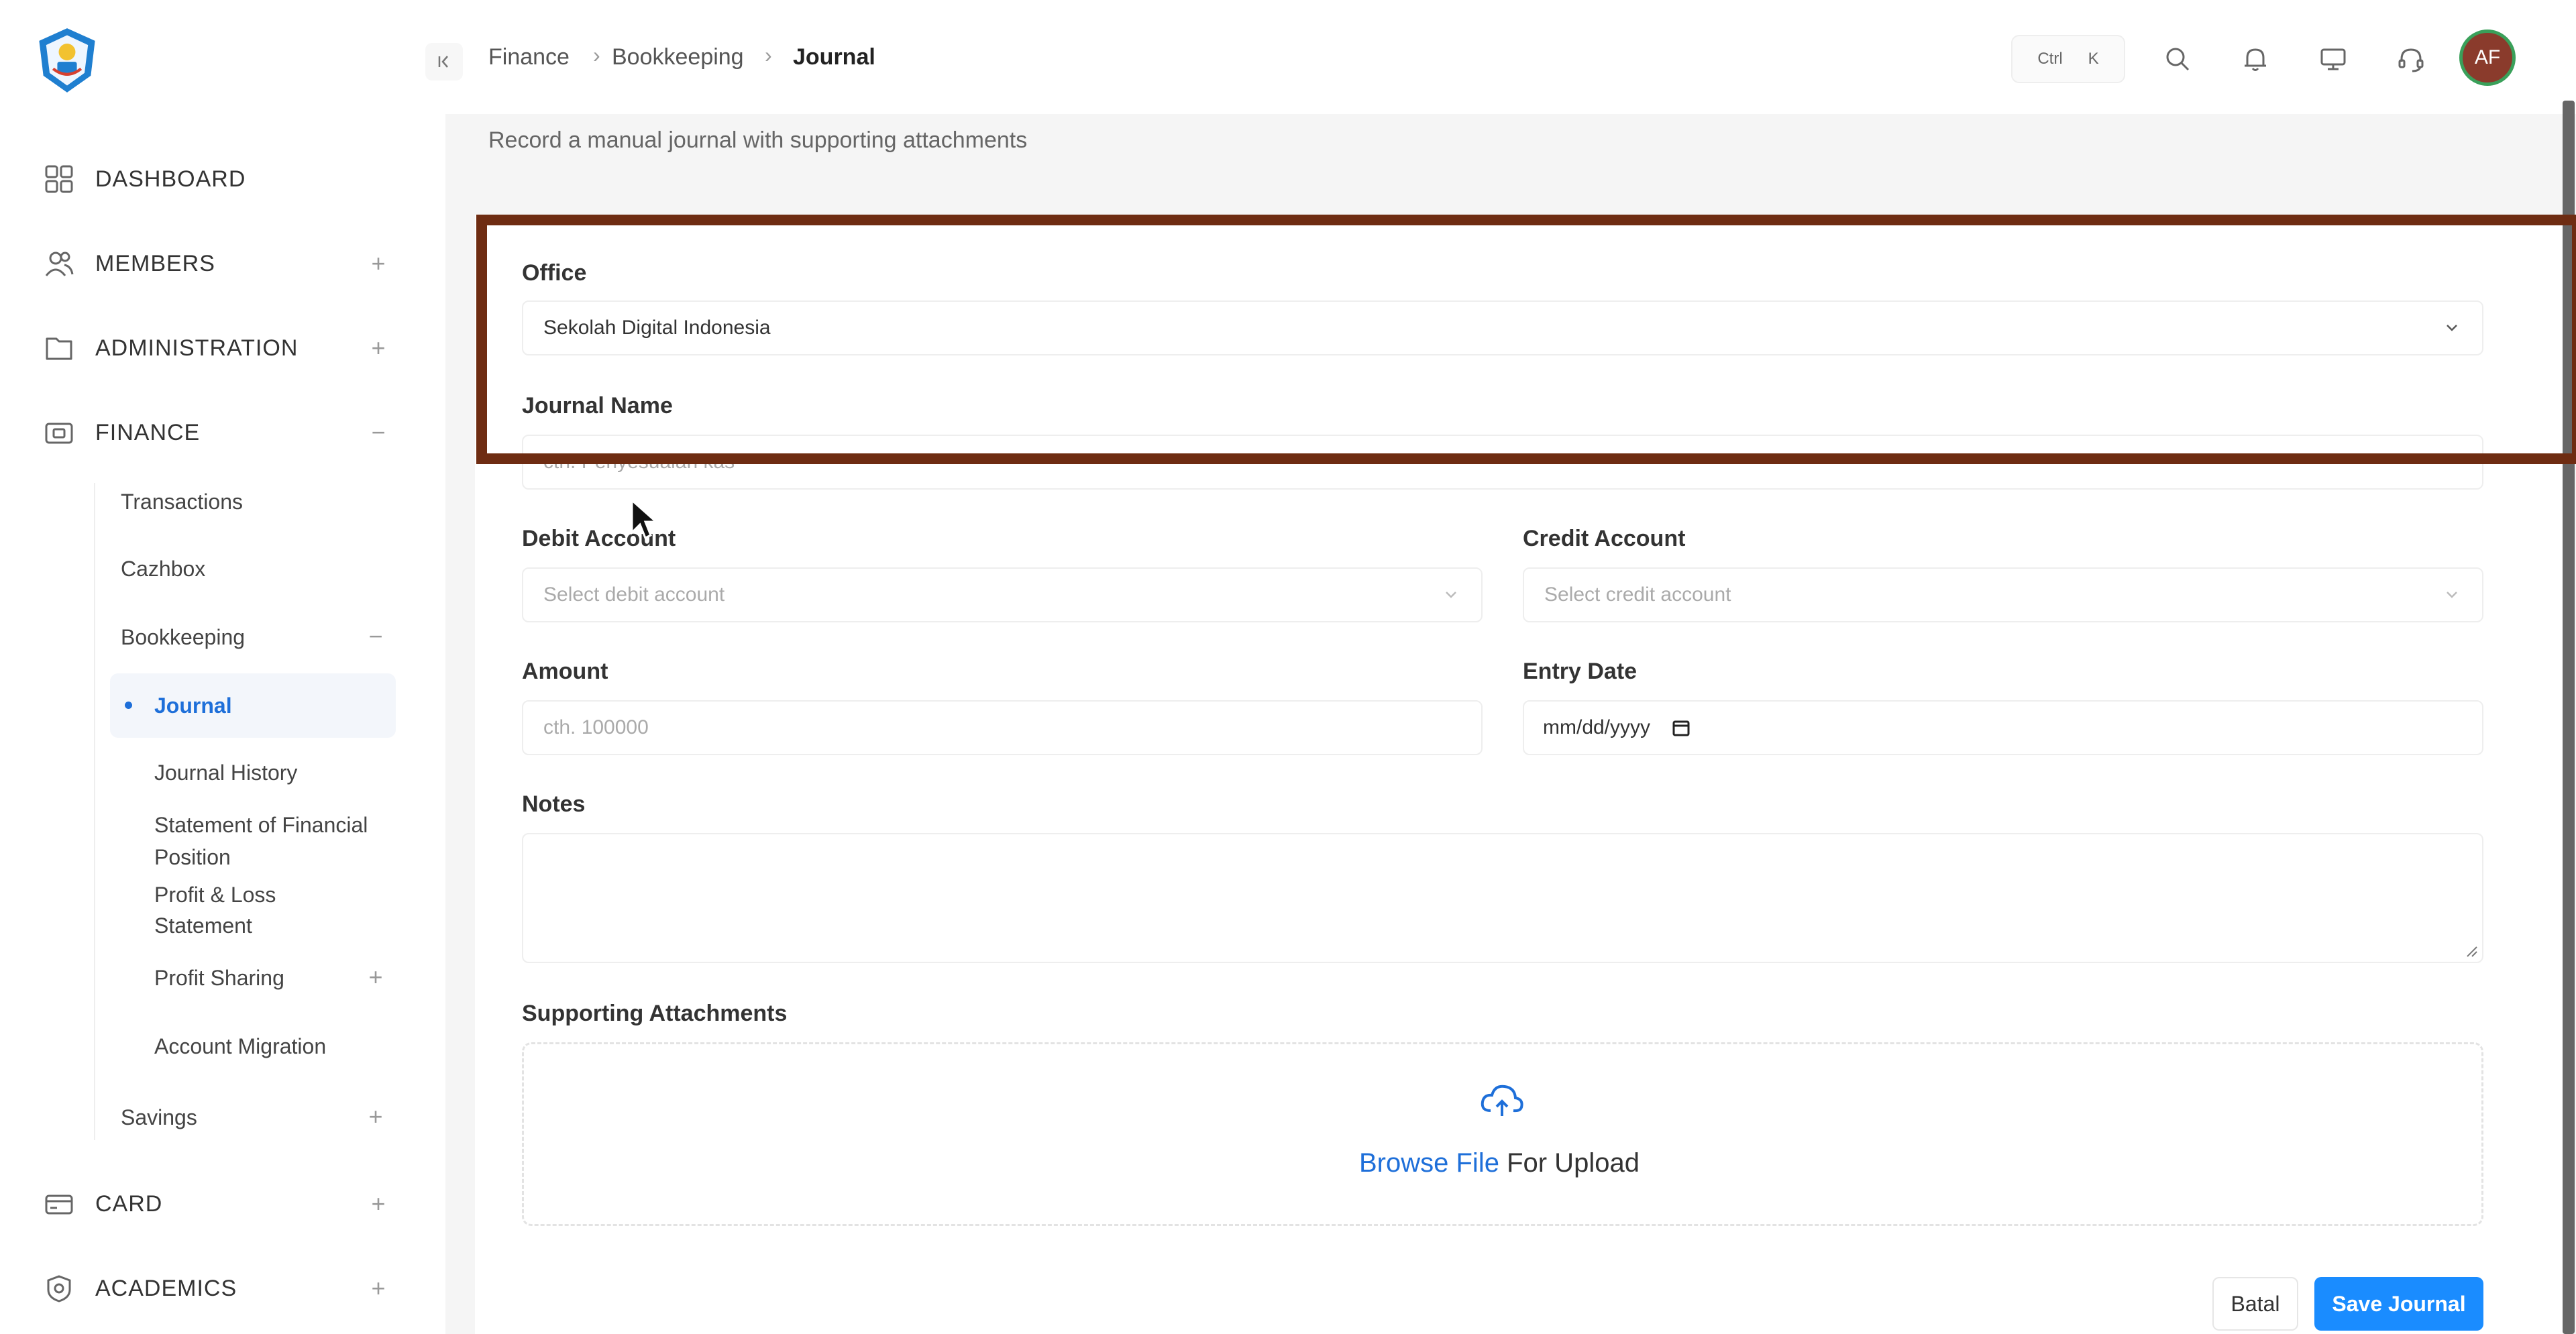  Describe the element at coordinates (554, 804) in the screenshot. I see `notes-label: Notes` at that location.